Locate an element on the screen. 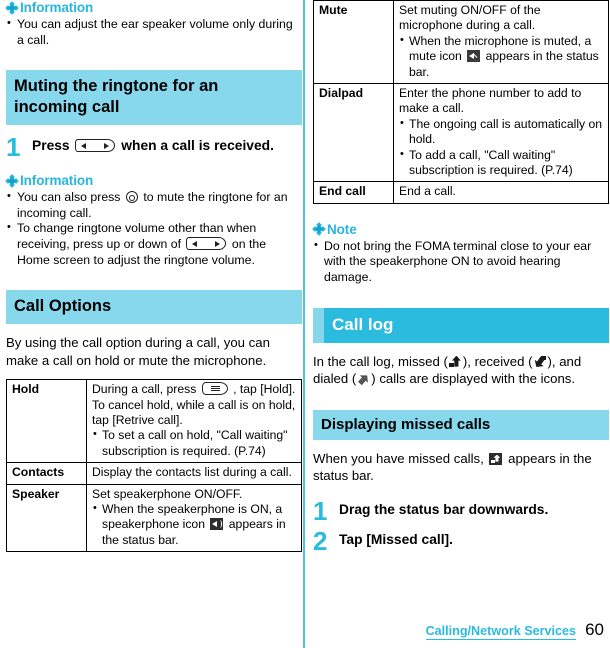 The height and width of the screenshot is (648, 610). page-footer: Calling/Network Services 60 is located at coordinates (514, 630).